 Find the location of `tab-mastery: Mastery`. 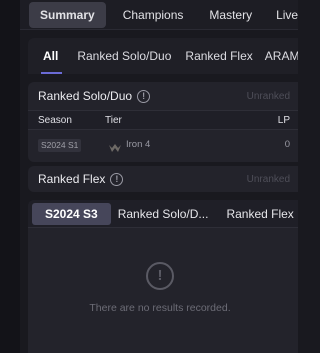

tab-mastery: Mastery is located at coordinates (230, 15).